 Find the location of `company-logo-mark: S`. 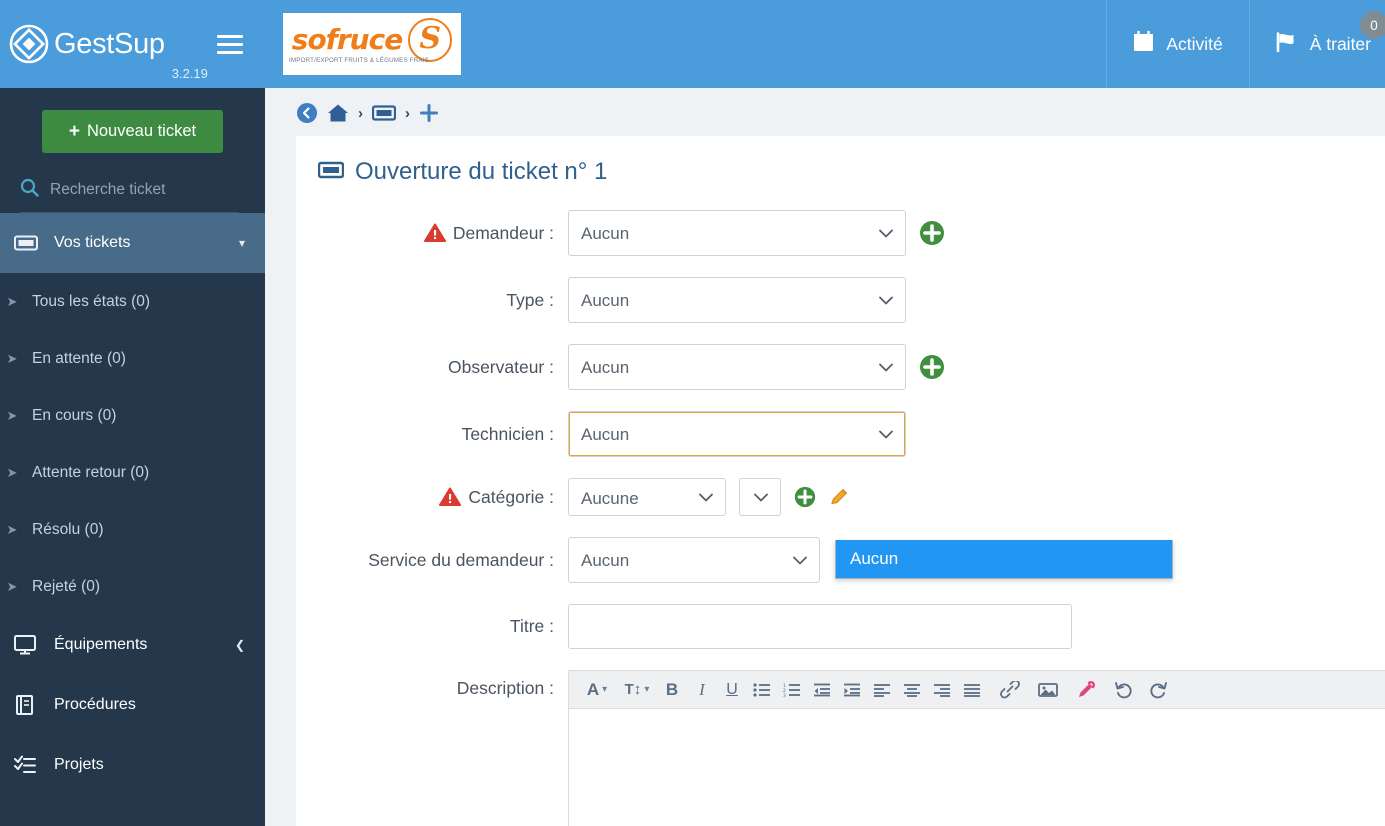

company-logo-mark: S is located at coordinates (430, 40).